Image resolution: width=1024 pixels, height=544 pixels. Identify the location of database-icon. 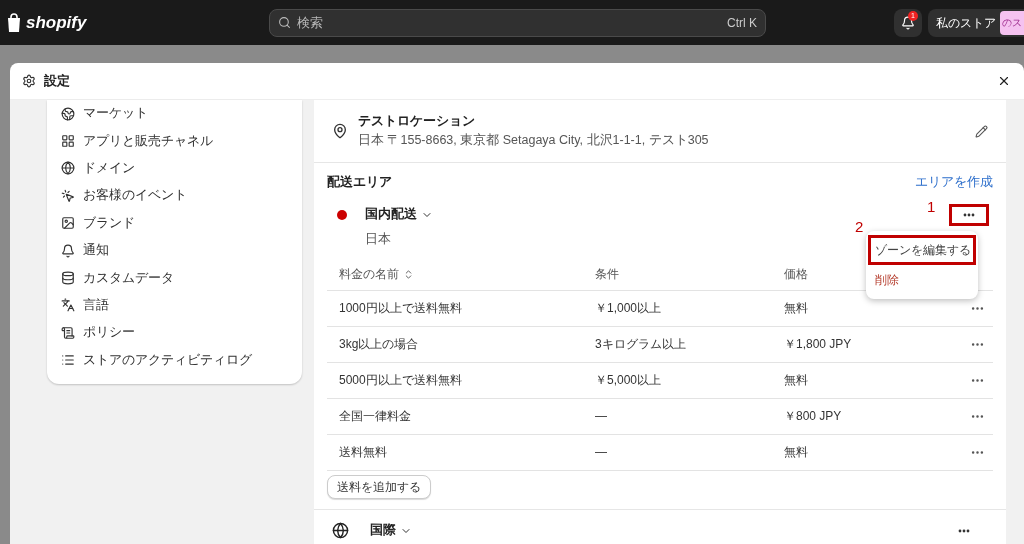
(68, 278).